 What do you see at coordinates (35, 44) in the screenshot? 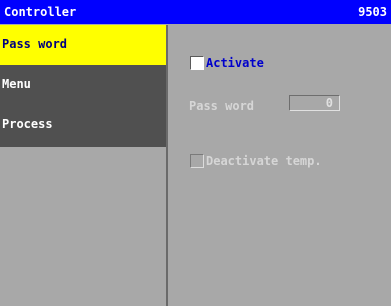
I see `sidebar-item-label: Pass word` at bounding box center [35, 44].